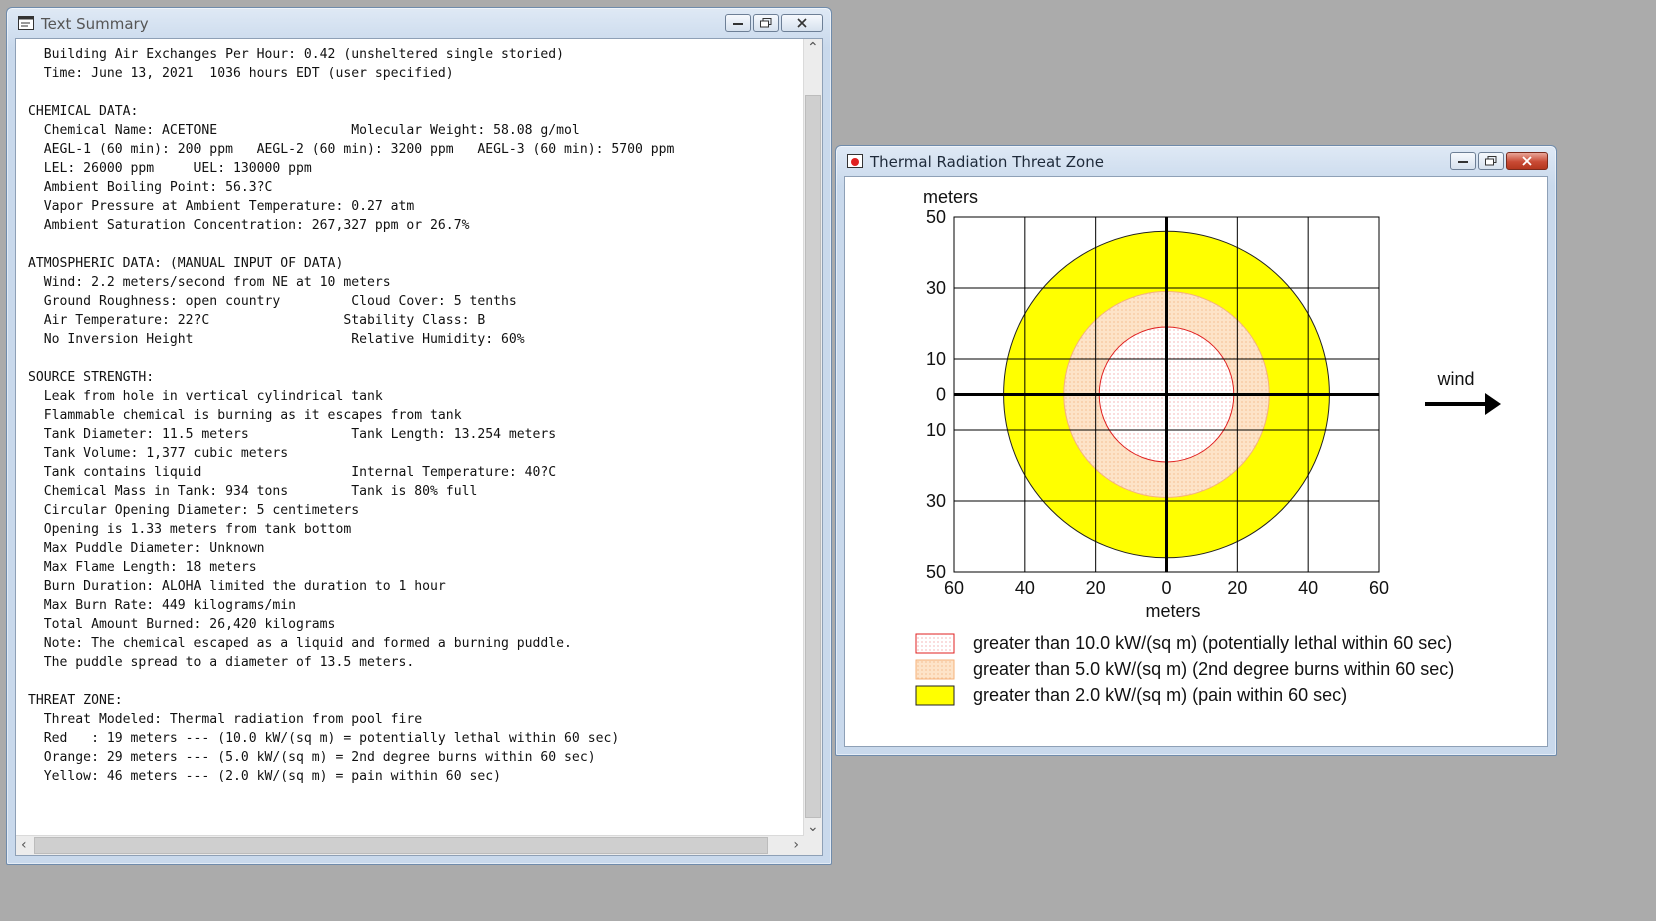 The height and width of the screenshot is (921, 1656). I want to click on legend-swatch-red, so click(935, 643).